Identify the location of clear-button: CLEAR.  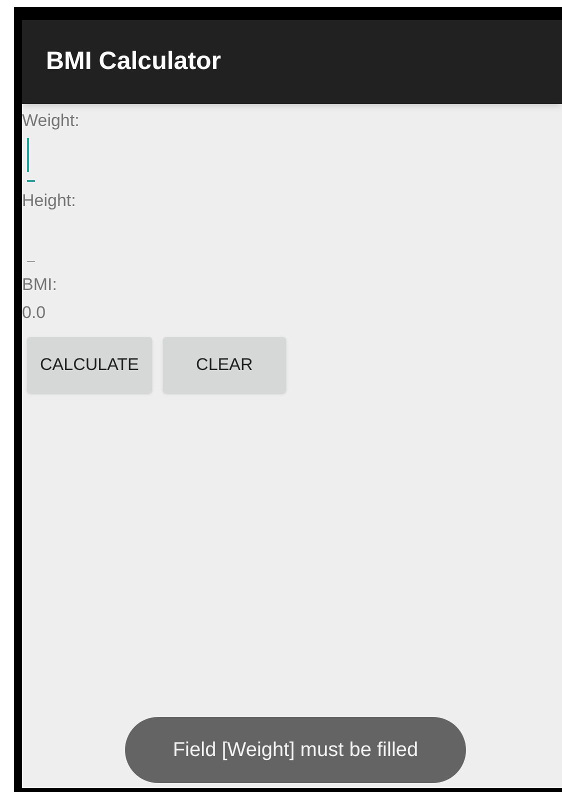
(224, 365).